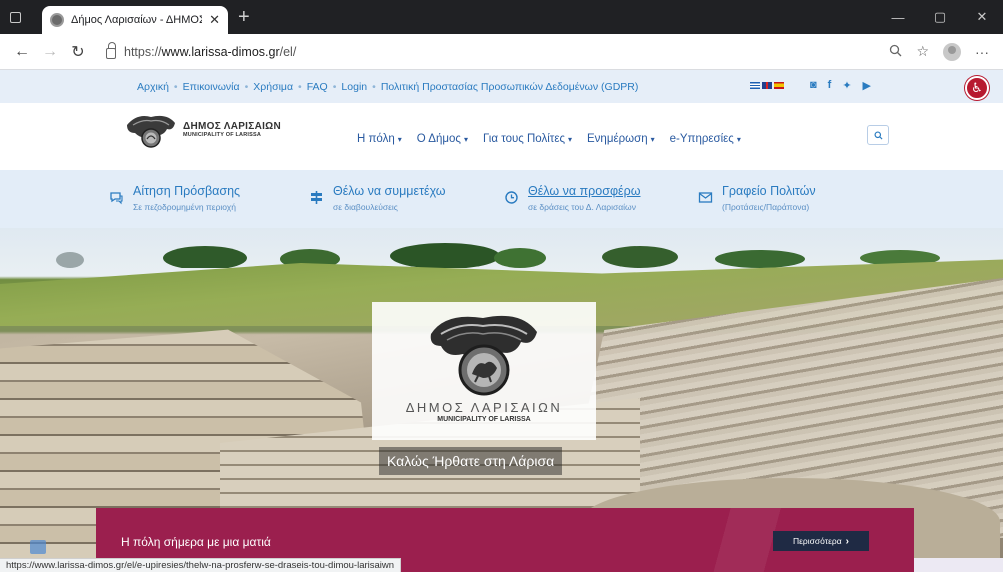 The width and height of the screenshot is (1003, 572). Describe the element at coordinates (705, 198) in the screenshot. I see `envelope-icon` at that location.